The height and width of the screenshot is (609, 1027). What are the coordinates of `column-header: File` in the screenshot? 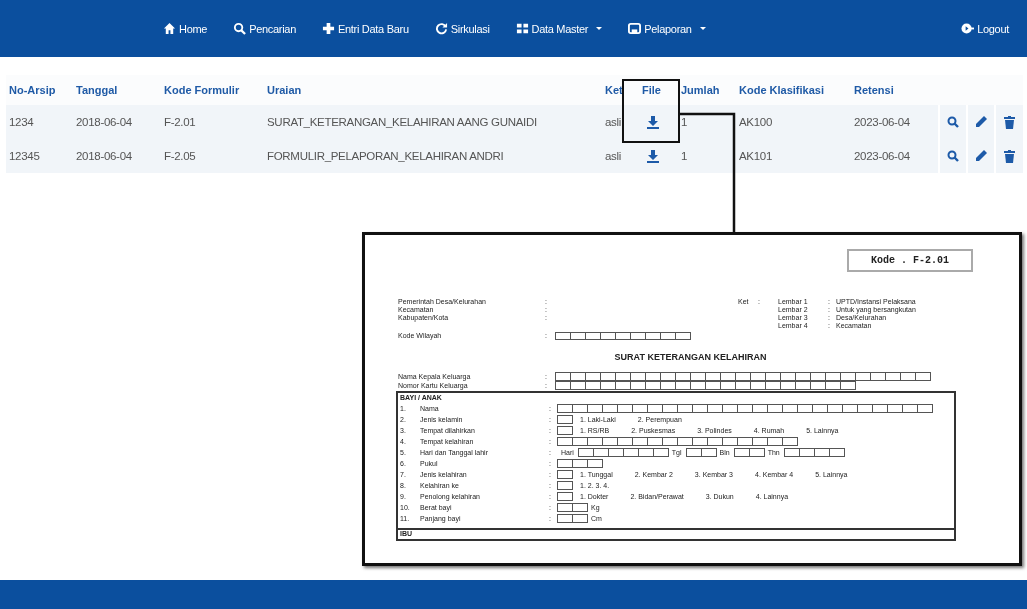 It's located at (658, 90).